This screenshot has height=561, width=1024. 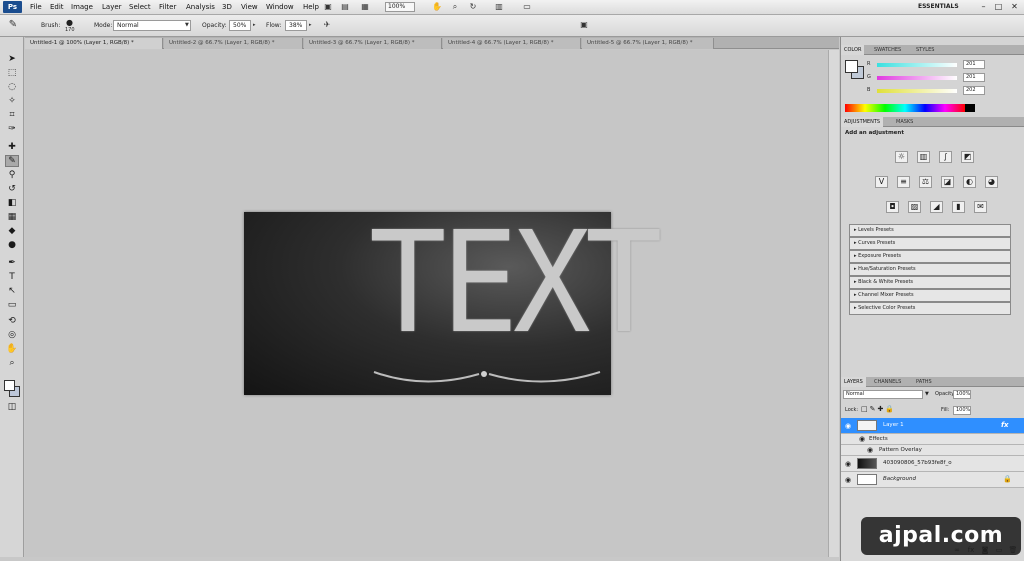 I want to click on preset-black-white: ▸ Black & White Presets, so click(x=930, y=282).